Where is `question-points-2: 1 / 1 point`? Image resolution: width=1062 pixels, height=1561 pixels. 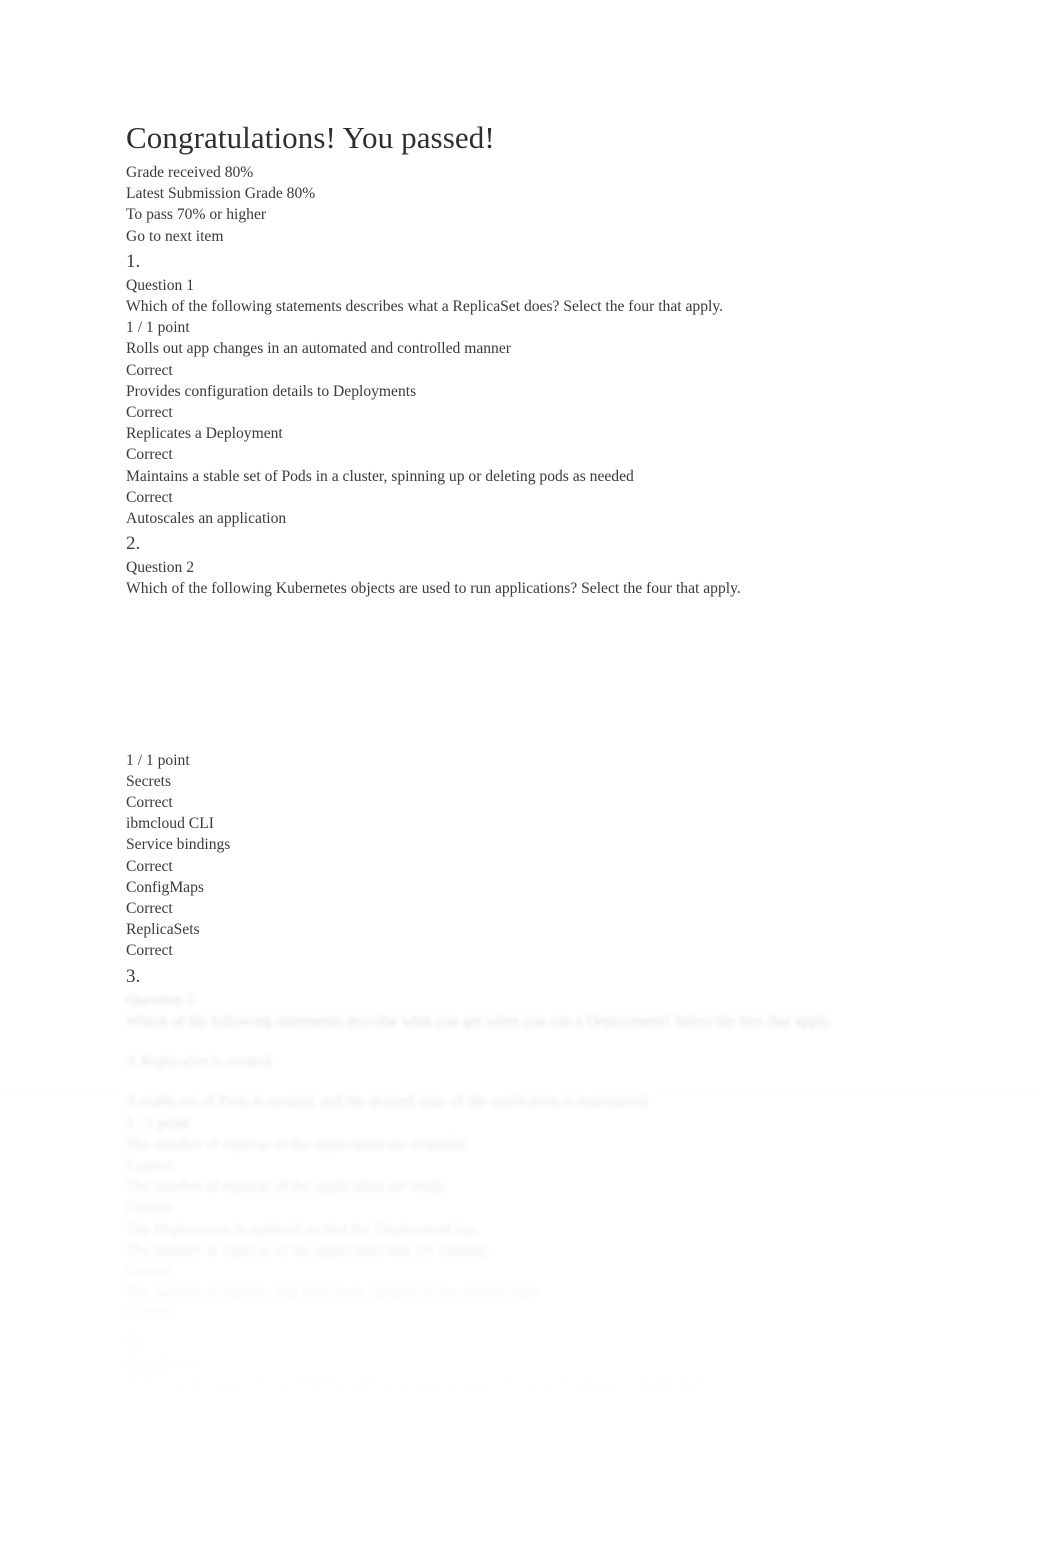 question-points-2: 1 / 1 point is located at coordinates (158, 760).